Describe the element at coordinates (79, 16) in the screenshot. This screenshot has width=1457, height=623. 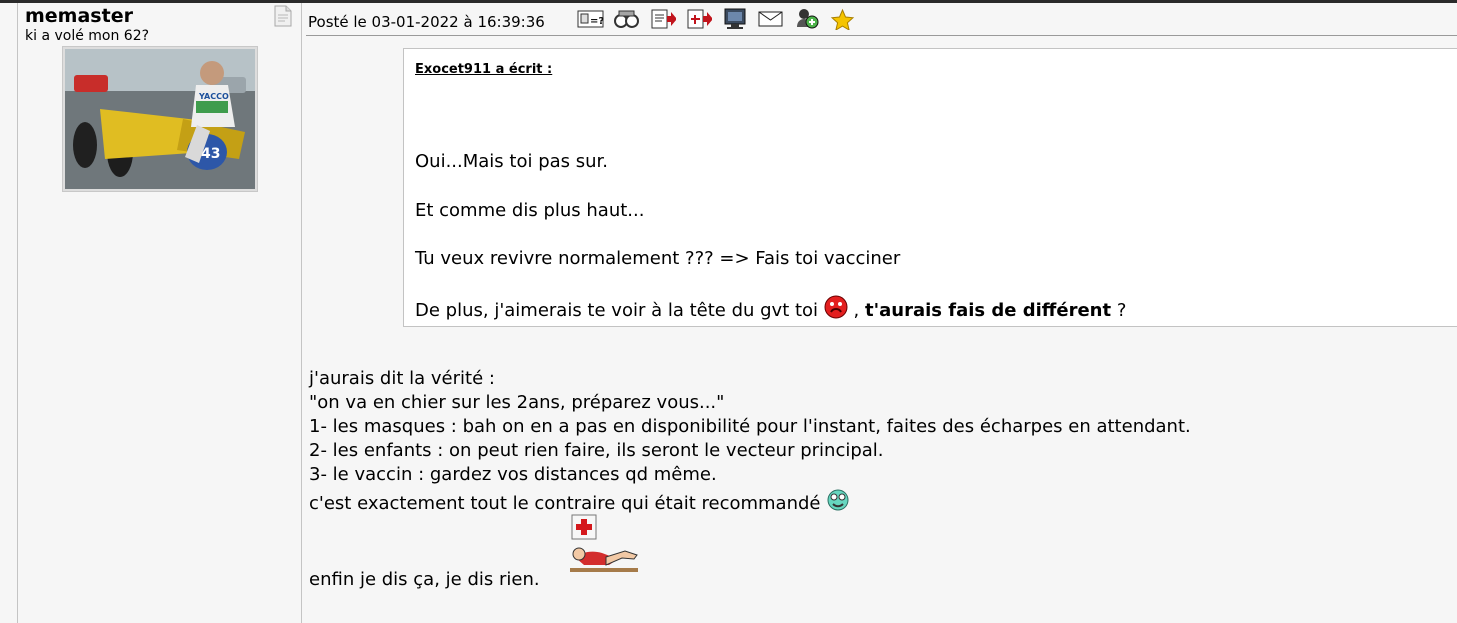
I see `author-name: memaster` at that location.